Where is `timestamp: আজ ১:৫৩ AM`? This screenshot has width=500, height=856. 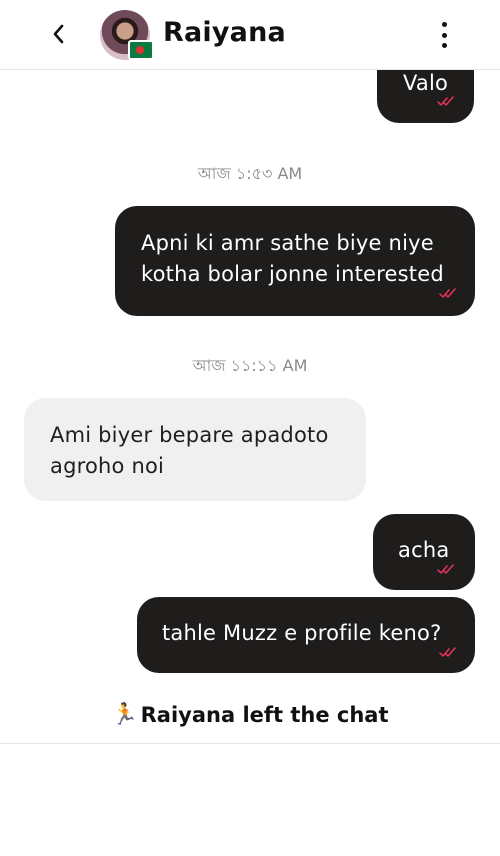 timestamp: আজ ১:৫৩ AM is located at coordinates (250, 173).